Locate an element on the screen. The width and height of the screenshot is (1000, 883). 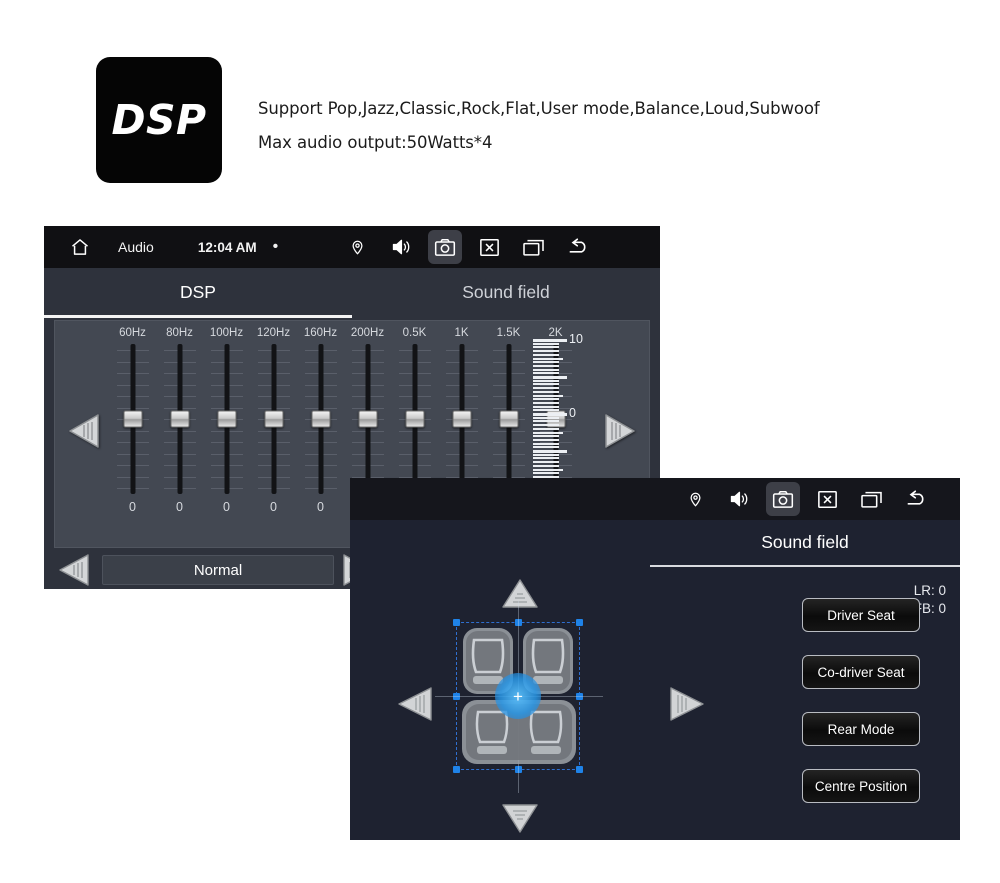
tab-sound-field-label: Sound field is located at coordinates (506, 291).